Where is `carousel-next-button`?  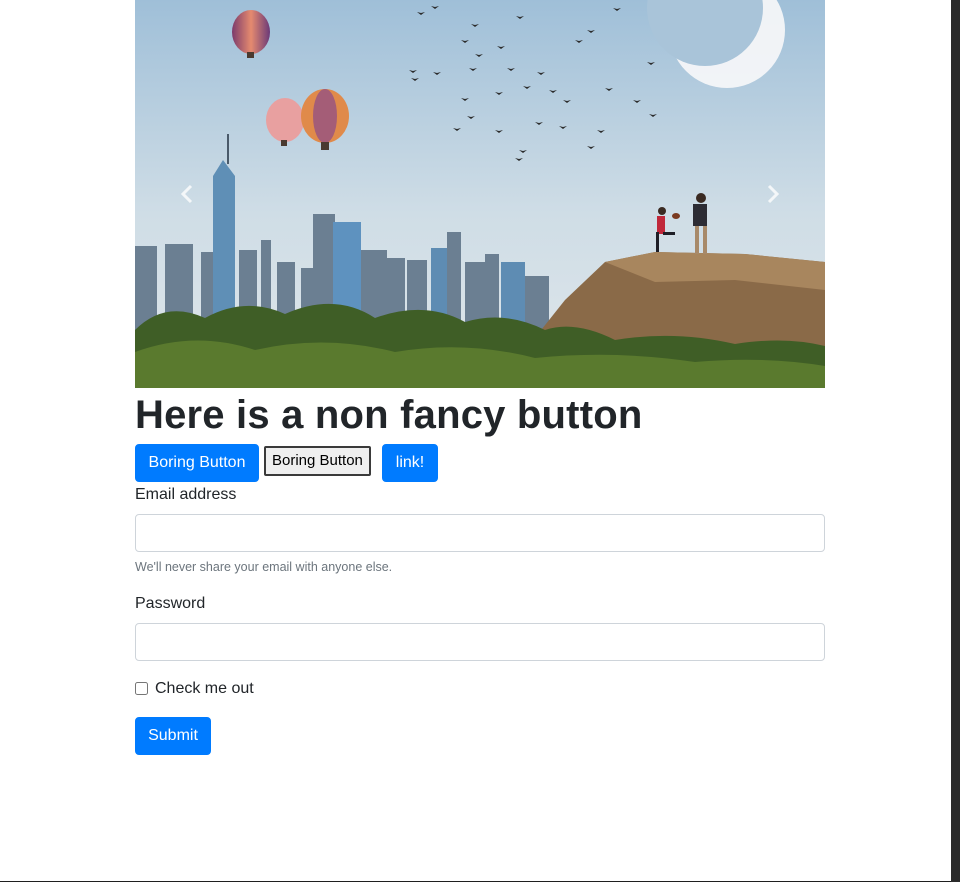 carousel-next-button is located at coordinates (773, 194).